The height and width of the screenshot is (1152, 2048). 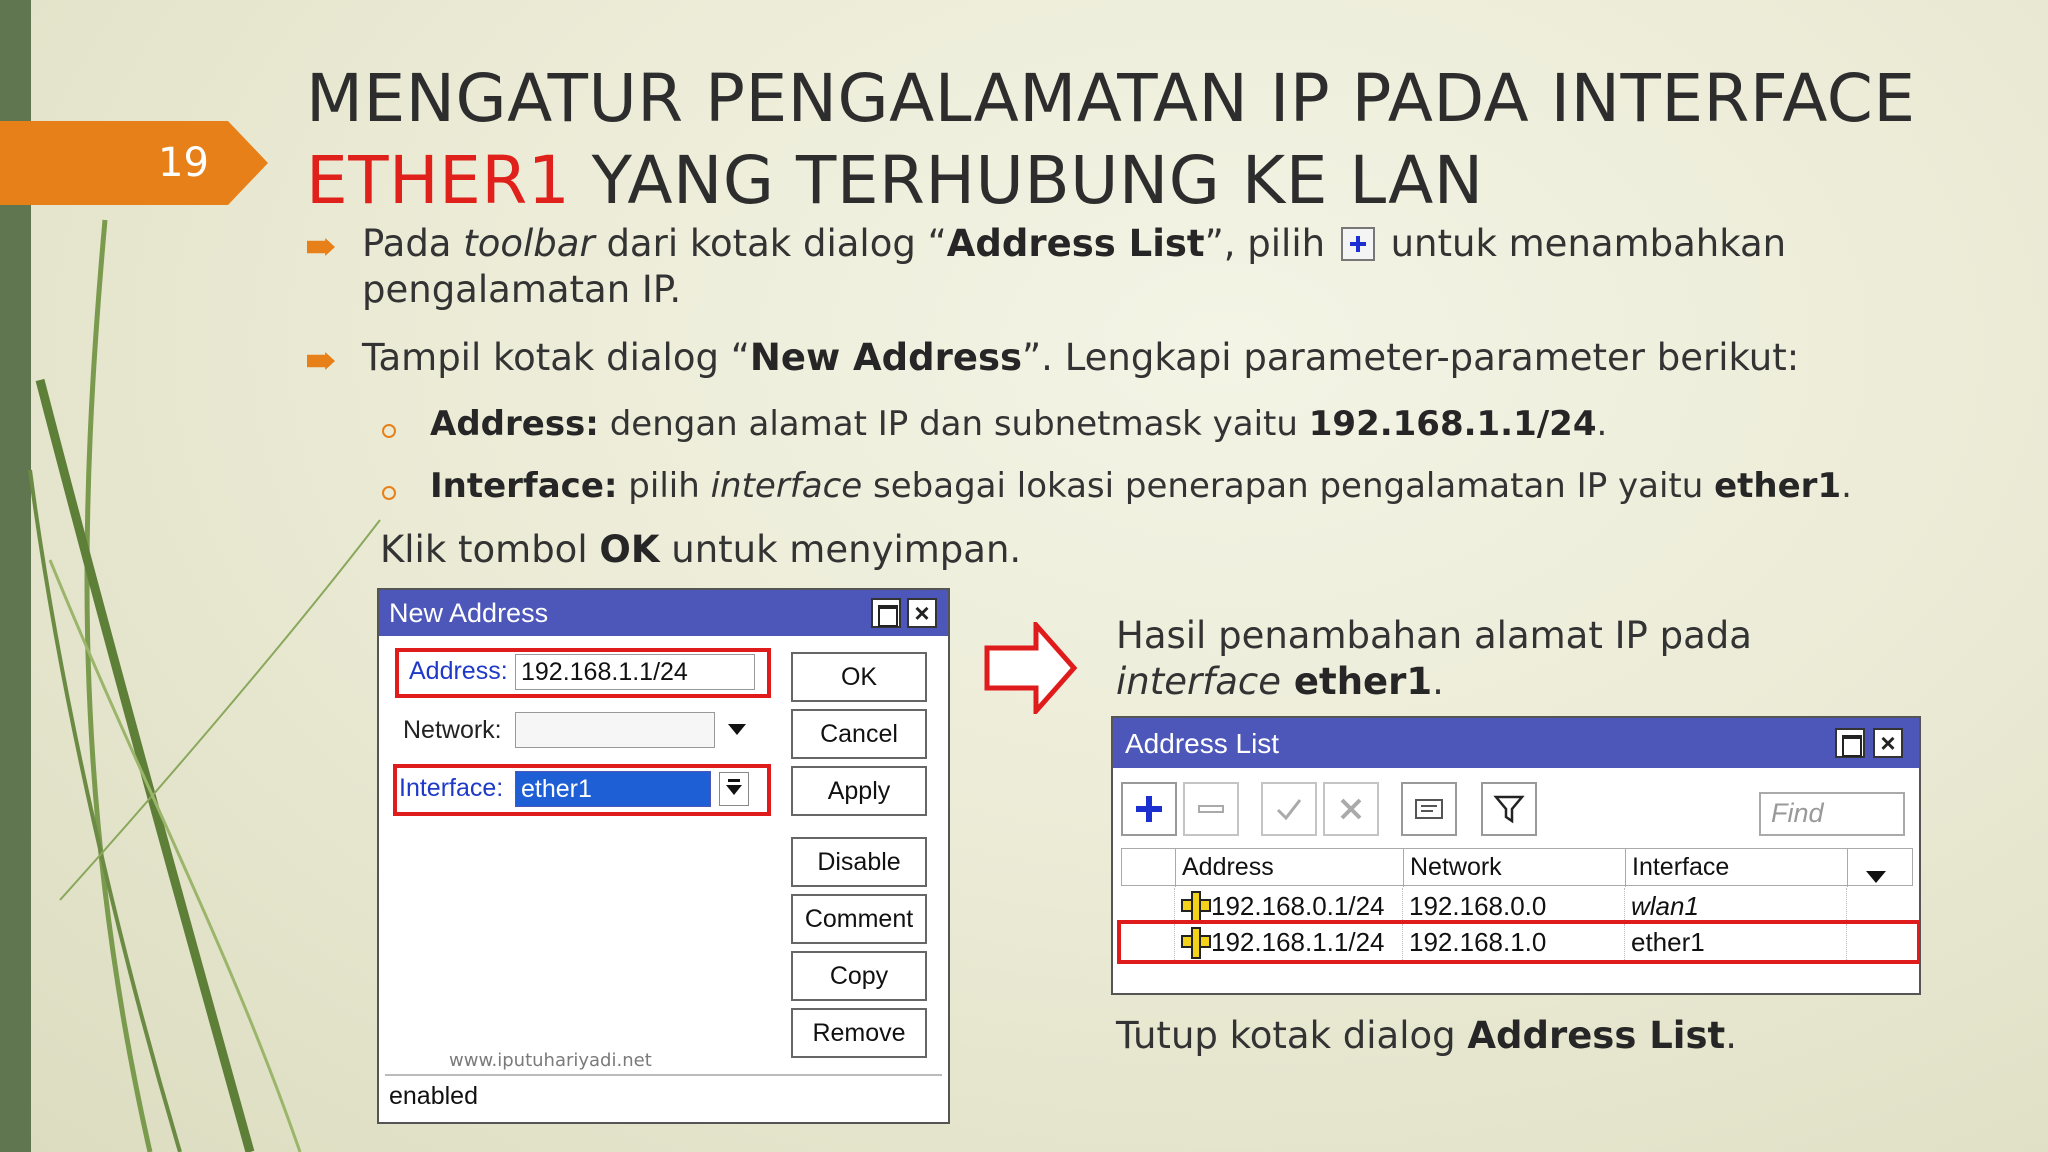 I want to click on page-number: 19, so click(x=183, y=163).